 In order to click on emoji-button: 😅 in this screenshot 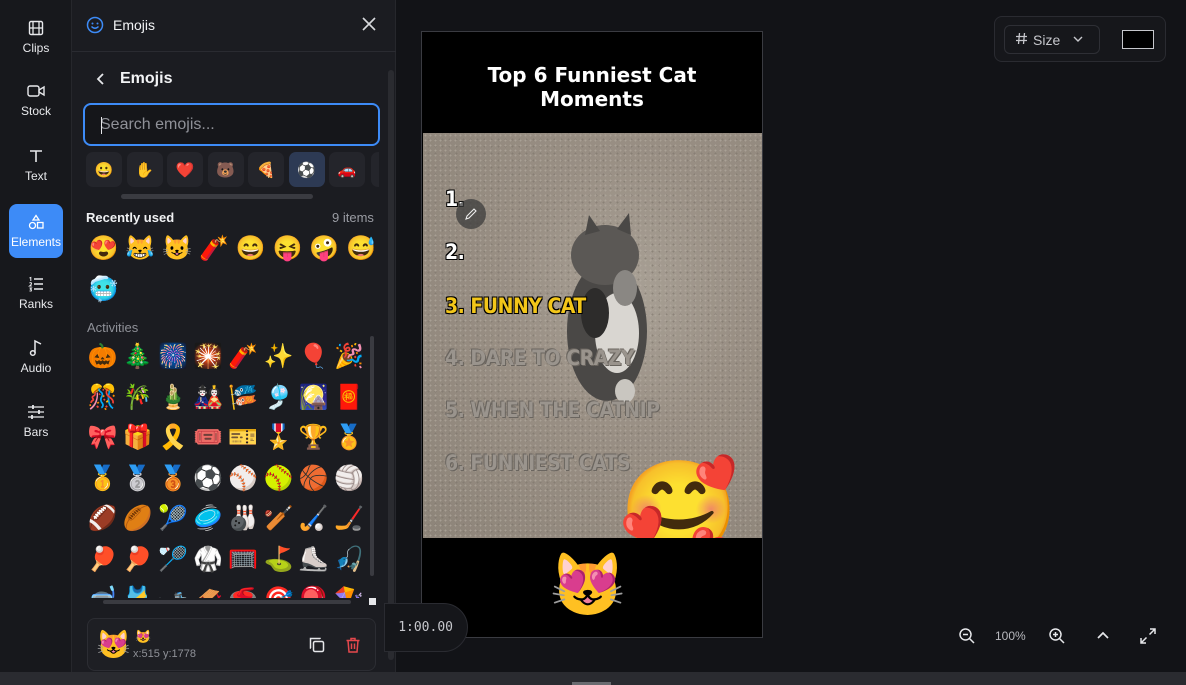, I will do `click(361, 248)`.